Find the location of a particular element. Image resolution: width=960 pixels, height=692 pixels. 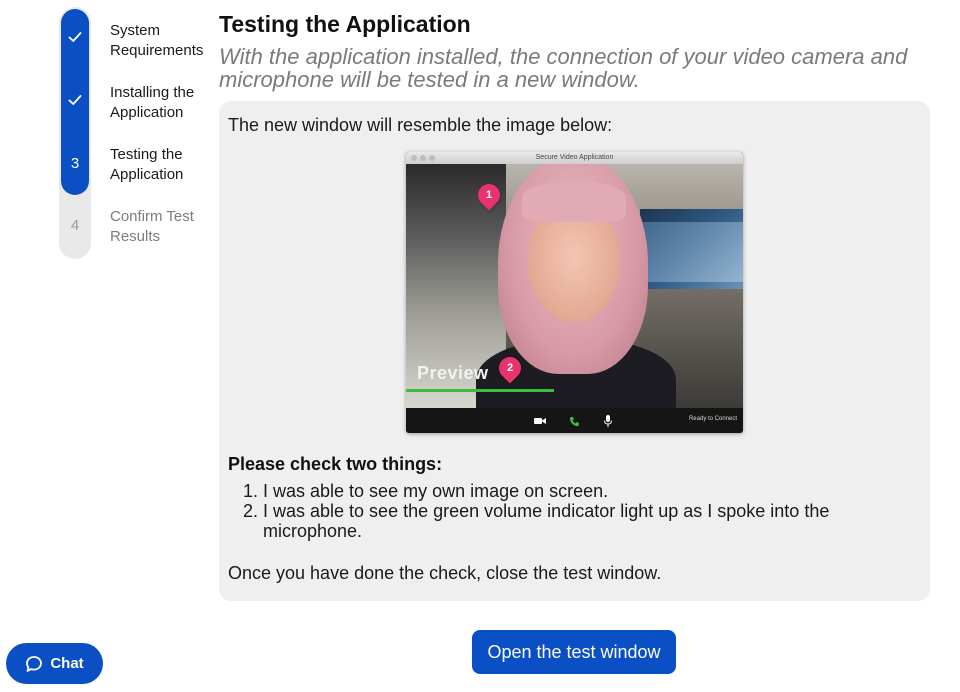

window-titlebar: Secure Video Application is located at coordinates (574, 158).